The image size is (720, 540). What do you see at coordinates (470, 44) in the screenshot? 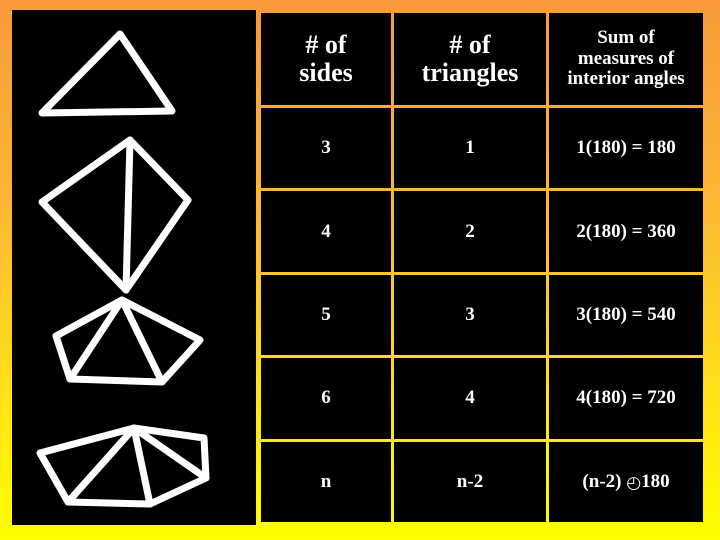
I see `column-header-triangles-line1: # of` at bounding box center [470, 44].